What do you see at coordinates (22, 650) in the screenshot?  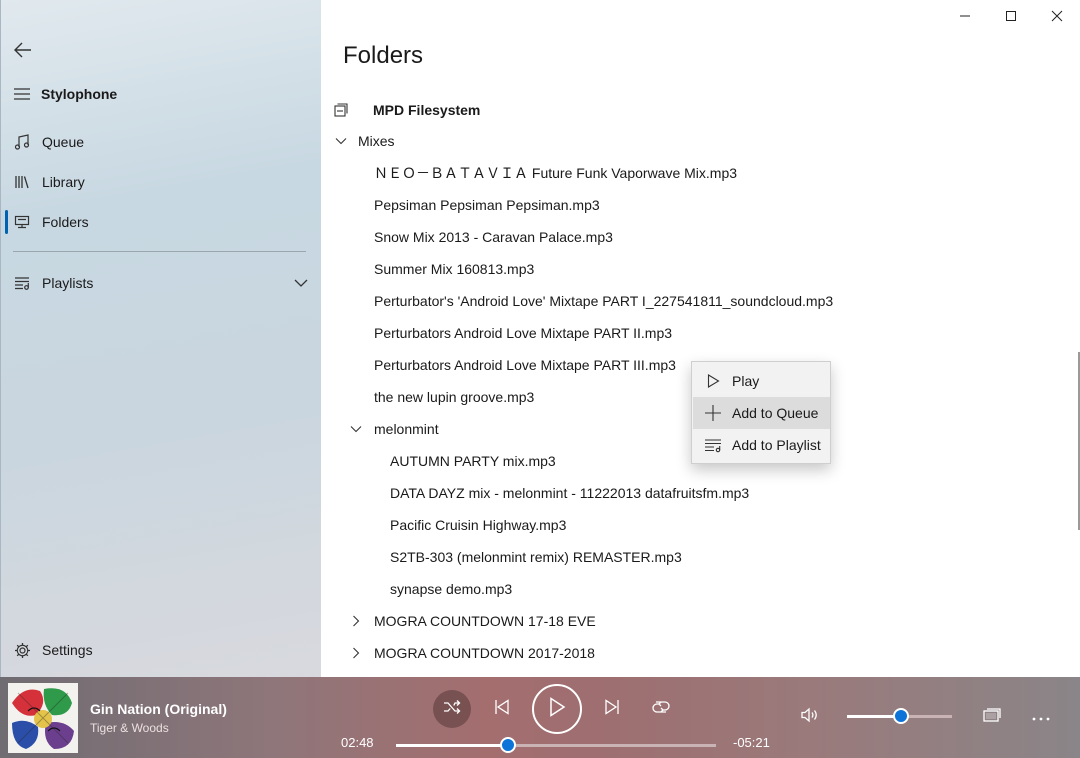 I see `gear-icon` at bounding box center [22, 650].